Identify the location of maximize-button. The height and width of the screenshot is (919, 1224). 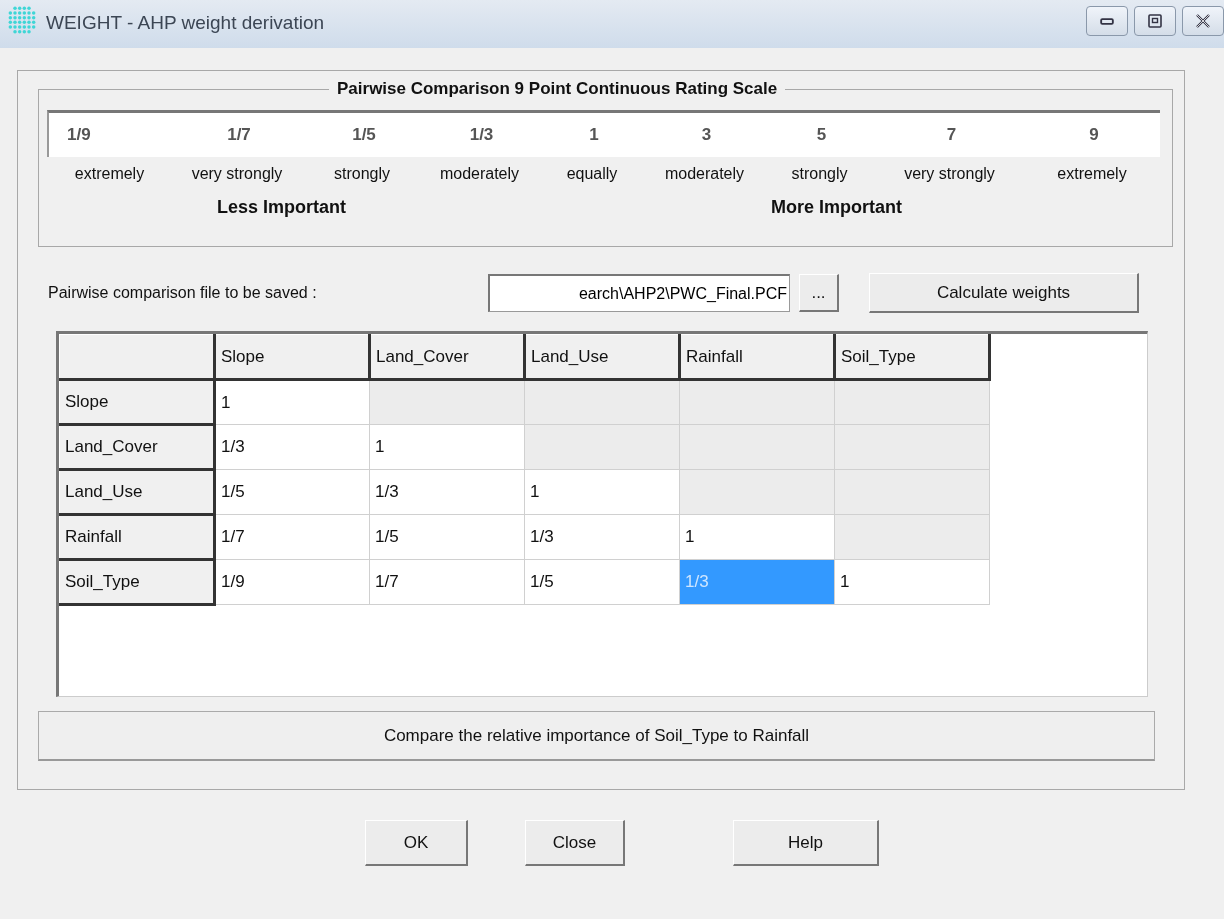
(1155, 21).